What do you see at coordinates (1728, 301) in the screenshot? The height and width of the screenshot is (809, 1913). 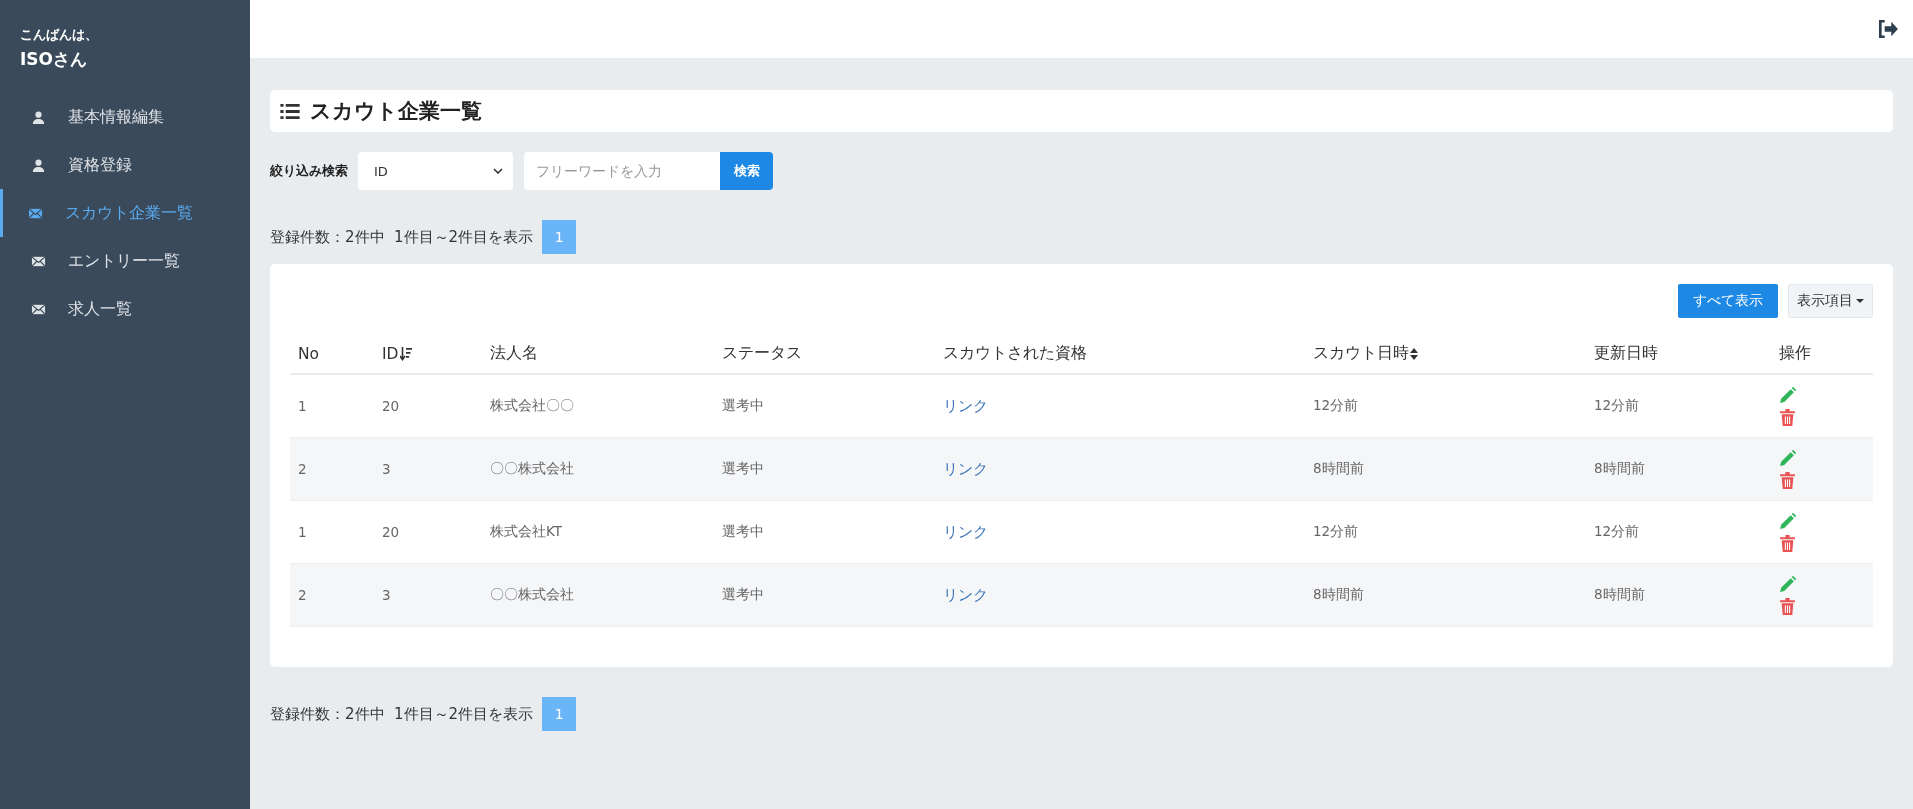 I see `show-all-button: すべて表示` at bounding box center [1728, 301].